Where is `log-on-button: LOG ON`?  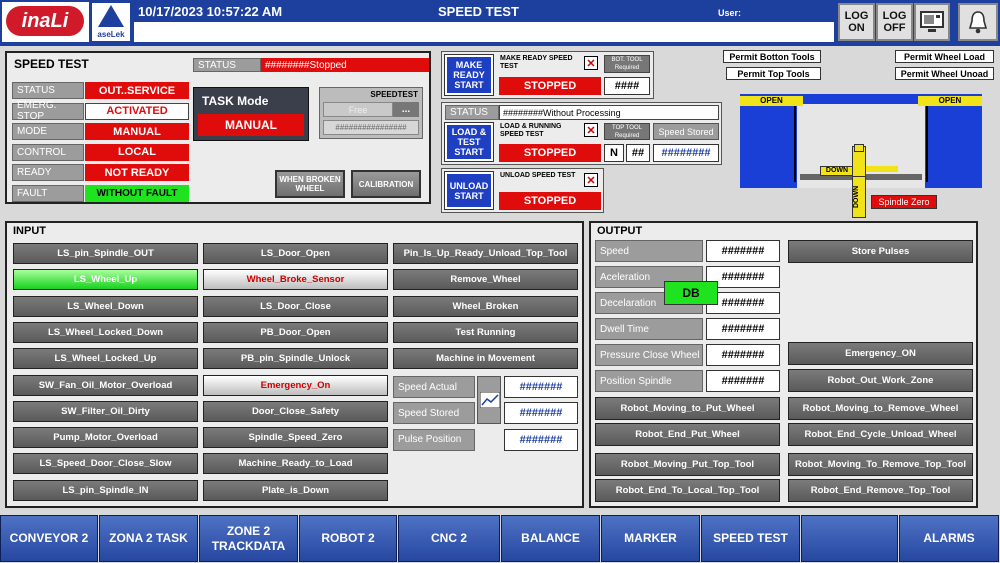 log-on-button: LOG ON is located at coordinates (856, 22).